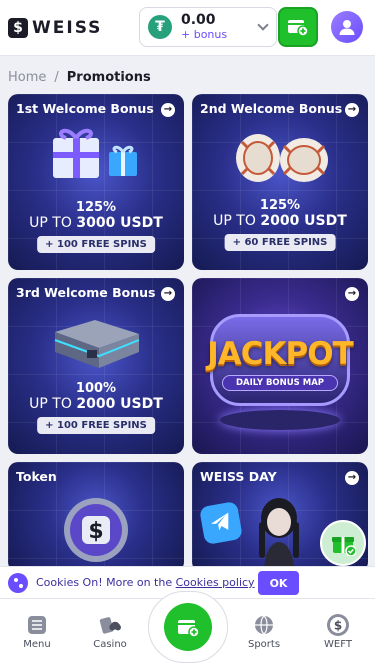  I want to click on cookie-ok-button: OK, so click(278, 583).